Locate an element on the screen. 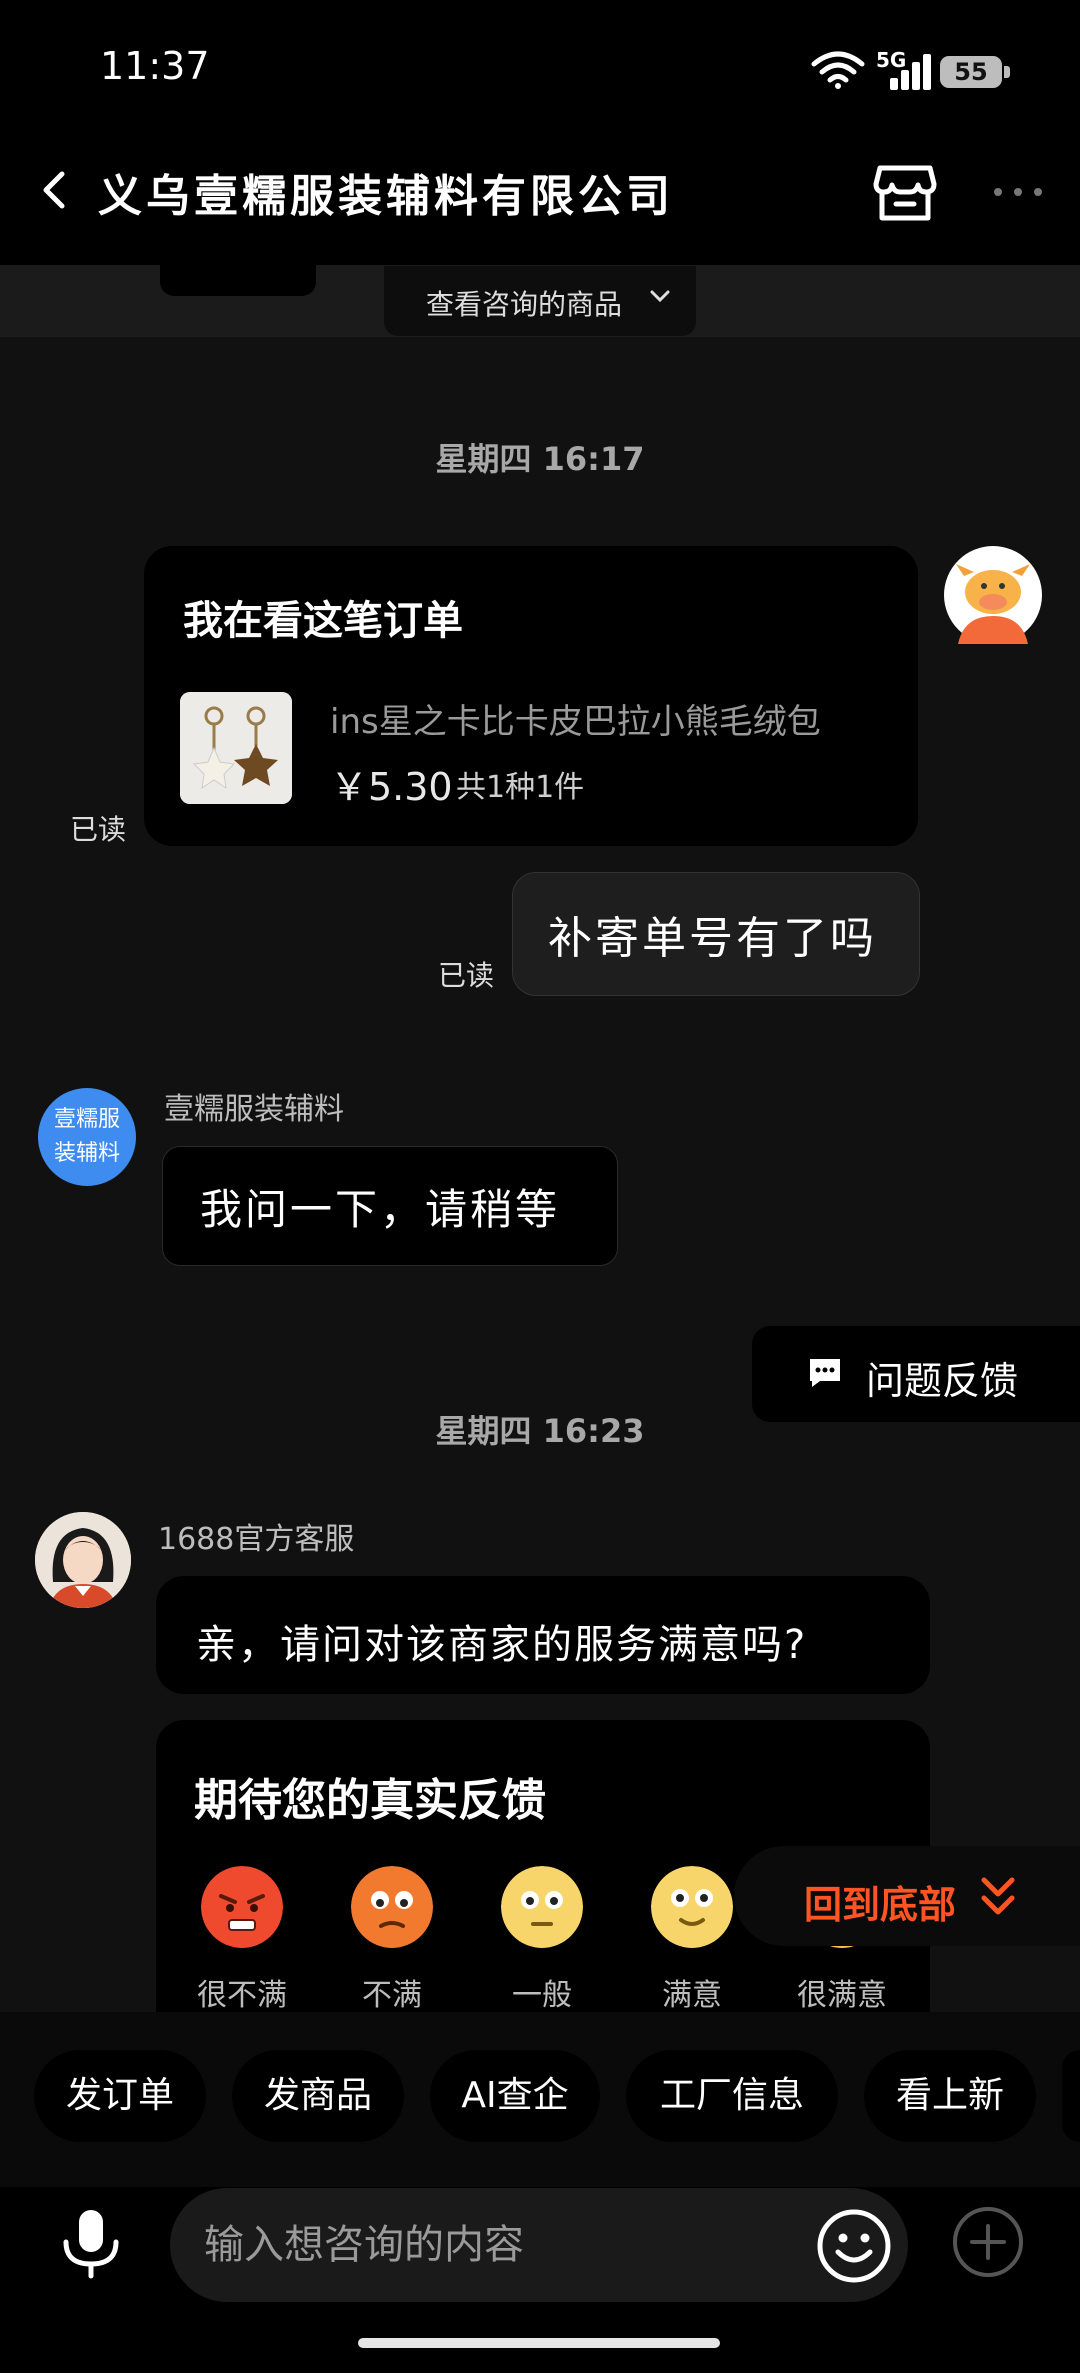 Image resolution: width=1080 pixels, height=2373 pixels. status-time: 11:37 is located at coordinates (155, 66).